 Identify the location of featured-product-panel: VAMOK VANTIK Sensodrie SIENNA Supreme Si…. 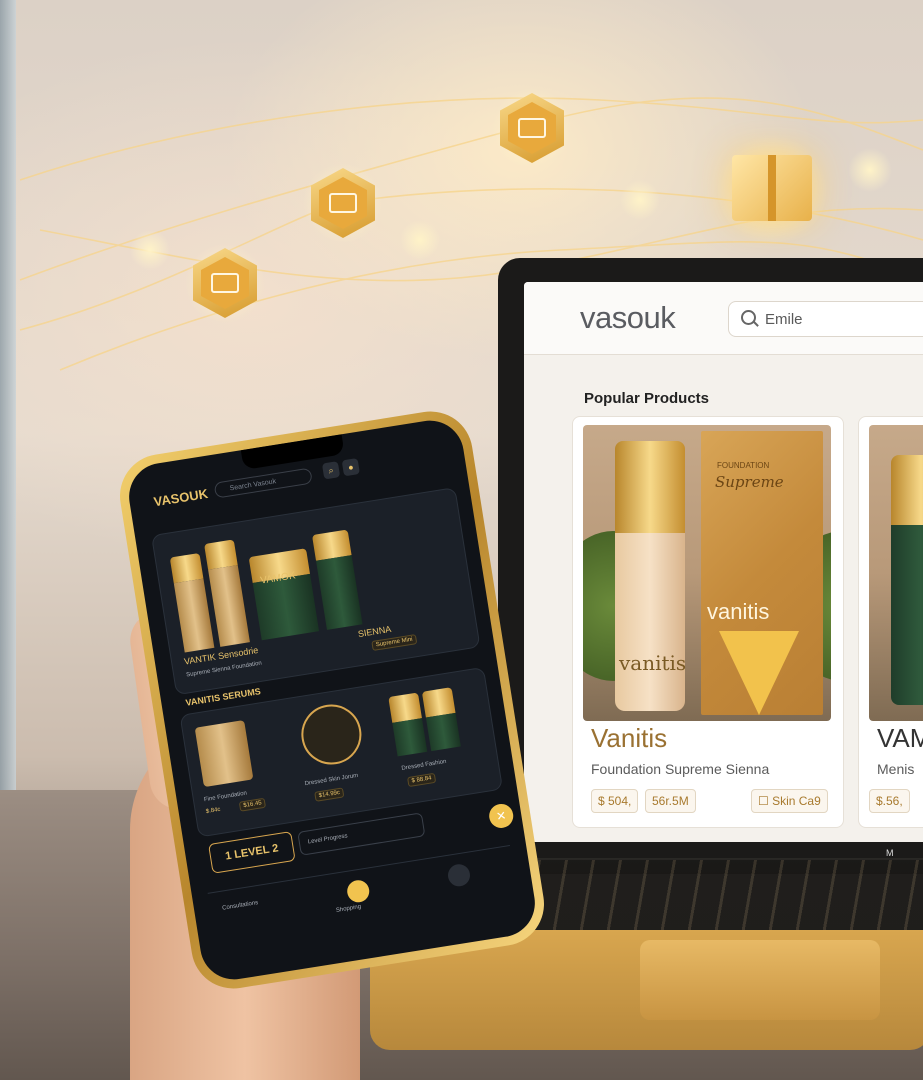
(316, 591).